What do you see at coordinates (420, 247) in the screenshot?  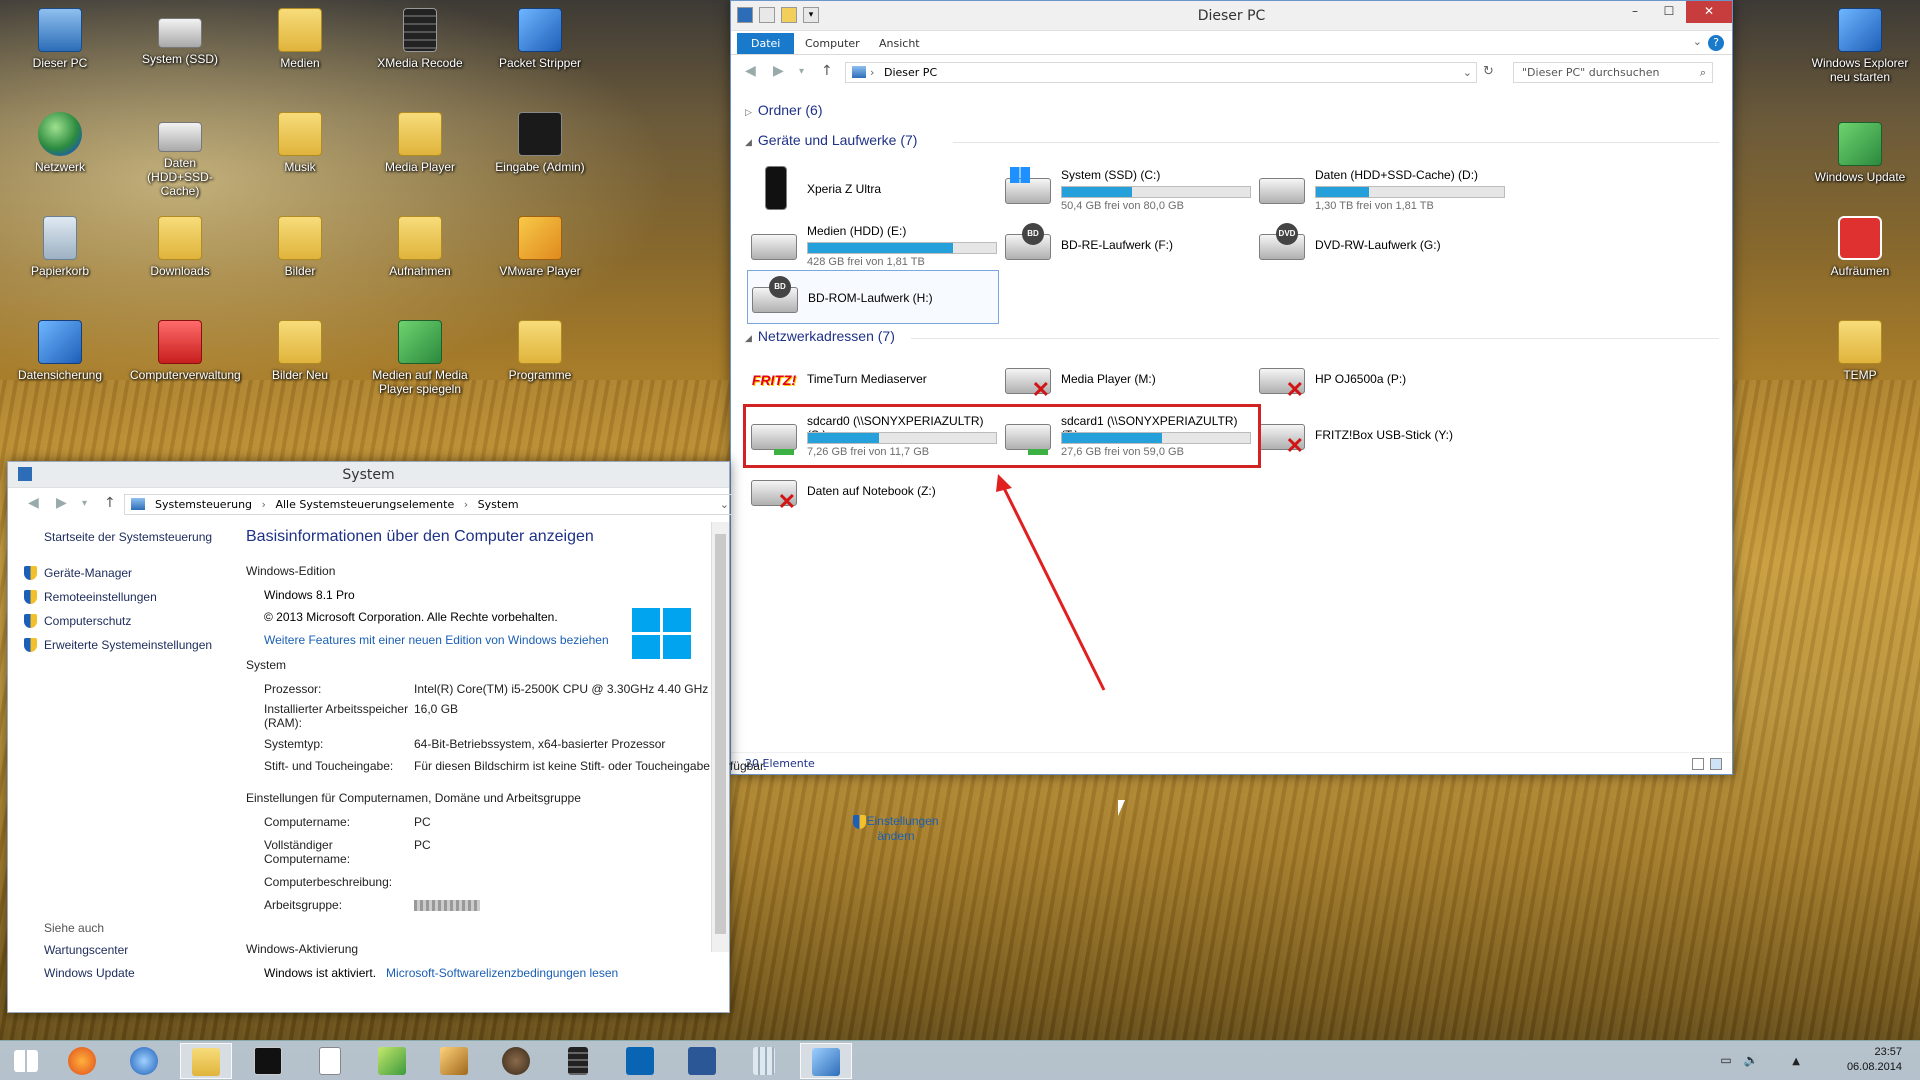 I see `desktop-icon-left-13: Aufnahmen` at bounding box center [420, 247].